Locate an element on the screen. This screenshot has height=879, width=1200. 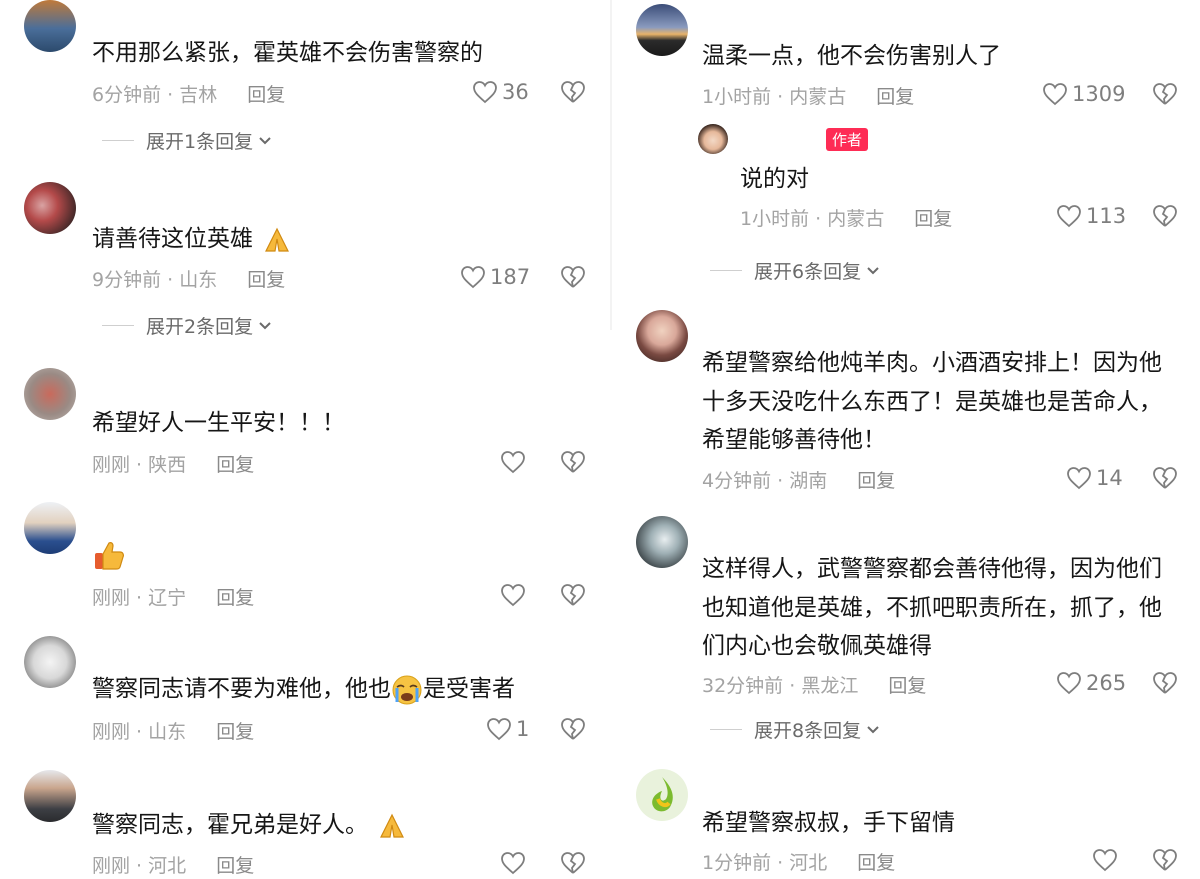
like-button: 187 is located at coordinates (495, 277).